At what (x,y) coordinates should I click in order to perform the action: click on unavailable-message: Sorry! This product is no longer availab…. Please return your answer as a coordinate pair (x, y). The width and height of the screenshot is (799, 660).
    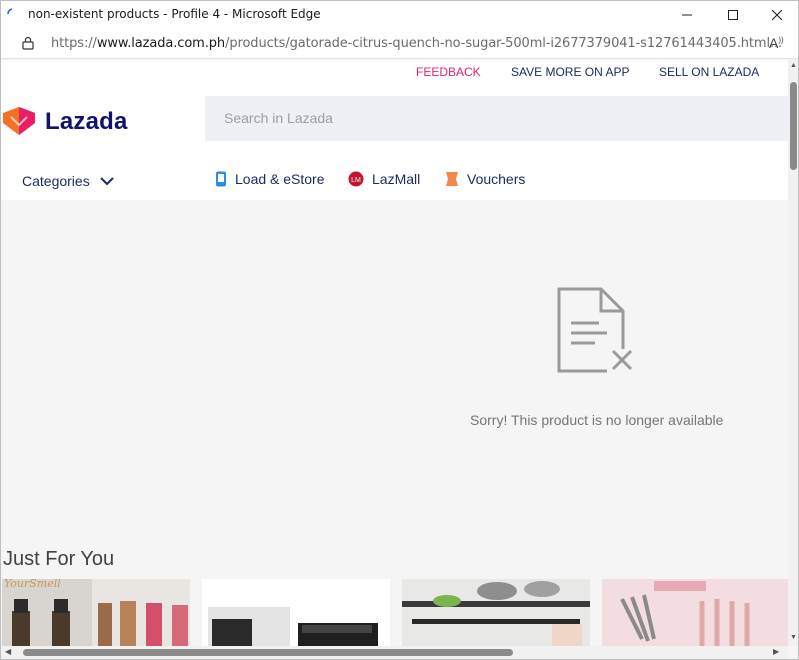
    Looking at the image, I should click on (597, 420).